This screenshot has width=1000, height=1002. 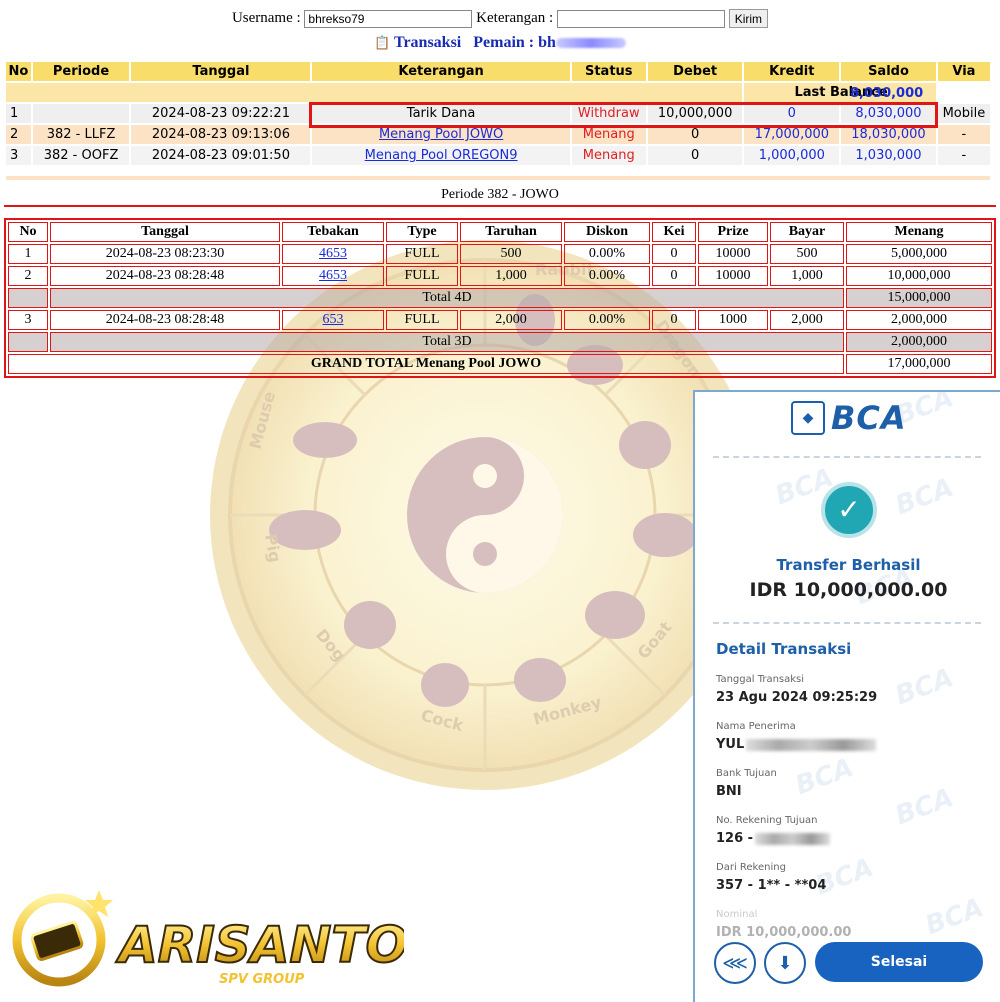 What do you see at coordinates (441, 134) in the screenshot?
I see `keterangan-link: Menang Pool JOWO` at bounding box center [441, 134].